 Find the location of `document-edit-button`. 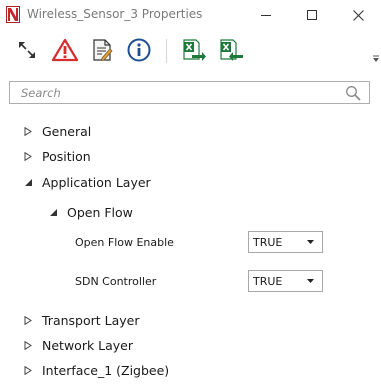

document-edit-button is located at coordinates (102, 50).